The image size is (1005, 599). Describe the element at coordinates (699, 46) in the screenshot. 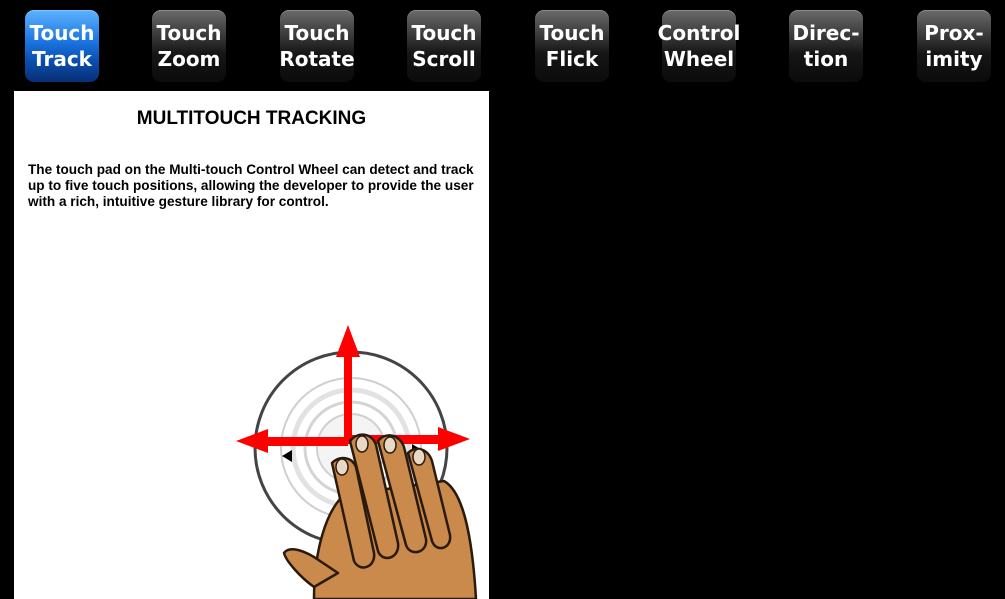

I see `tab-control-wheel: Control Wheel` at that location.